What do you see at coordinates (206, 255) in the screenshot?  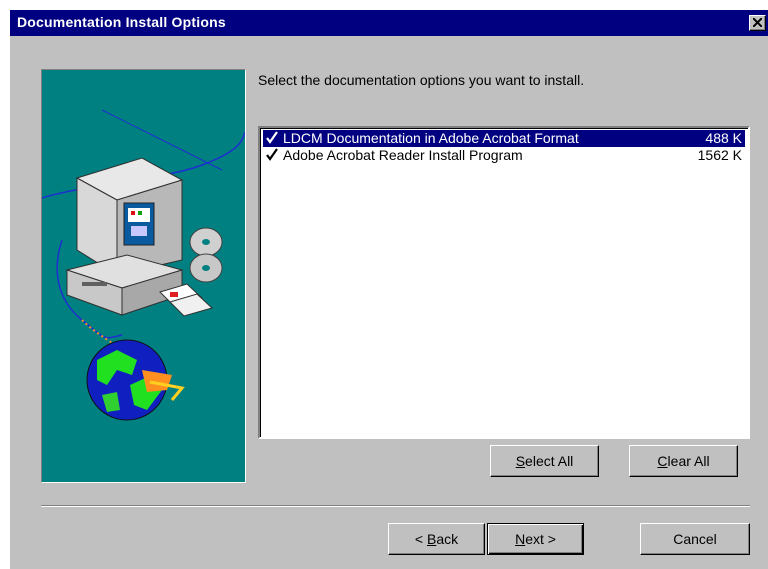 I see `cd-icon` at bounding box center [206, 255].